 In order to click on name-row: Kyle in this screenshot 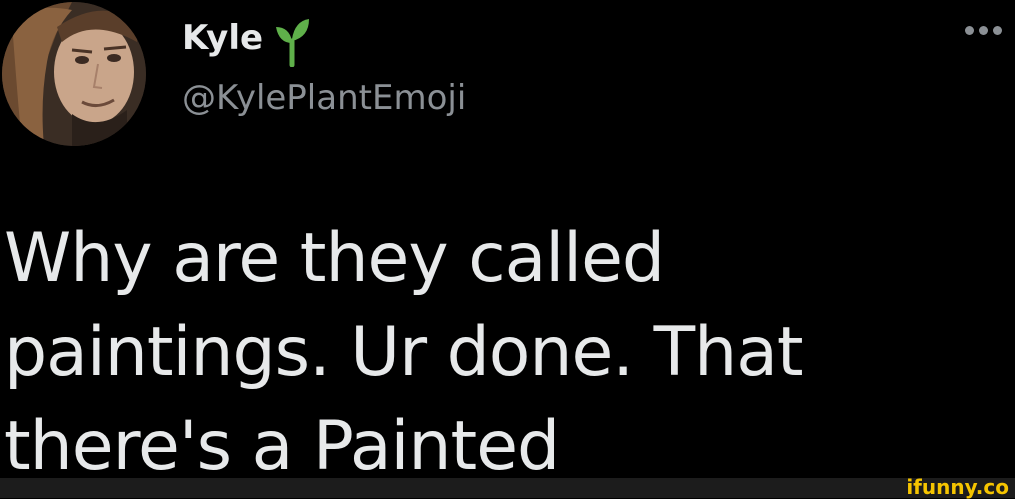, I will do `click(246, 39)`.